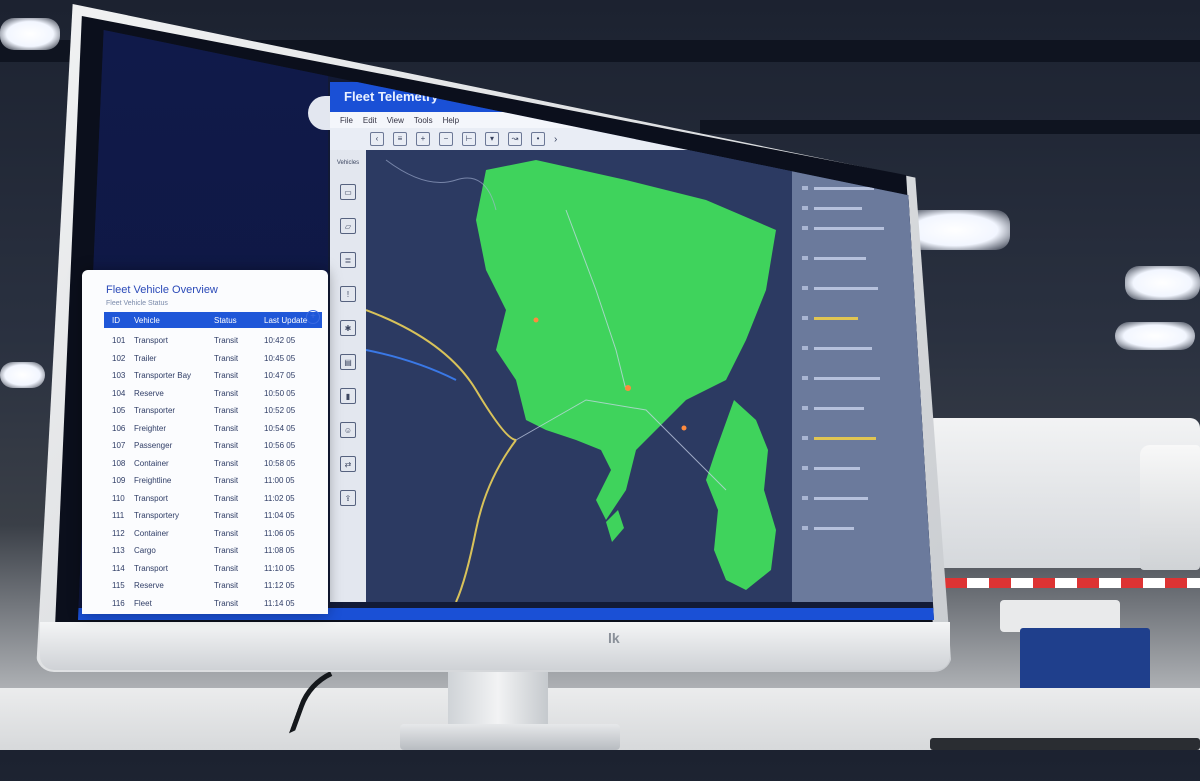 This screenshot has width=1200, height=781. Describe the element at coordinates (225, 320) in the screenshot. I see `column-header-status: Status` at that location.